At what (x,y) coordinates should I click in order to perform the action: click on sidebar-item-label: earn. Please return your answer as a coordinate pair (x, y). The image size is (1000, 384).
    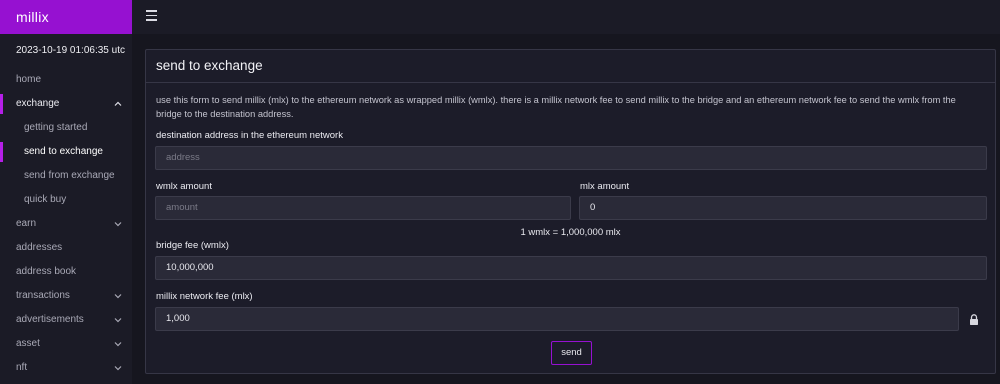
    Looking at the image, I should click on (26, 223).